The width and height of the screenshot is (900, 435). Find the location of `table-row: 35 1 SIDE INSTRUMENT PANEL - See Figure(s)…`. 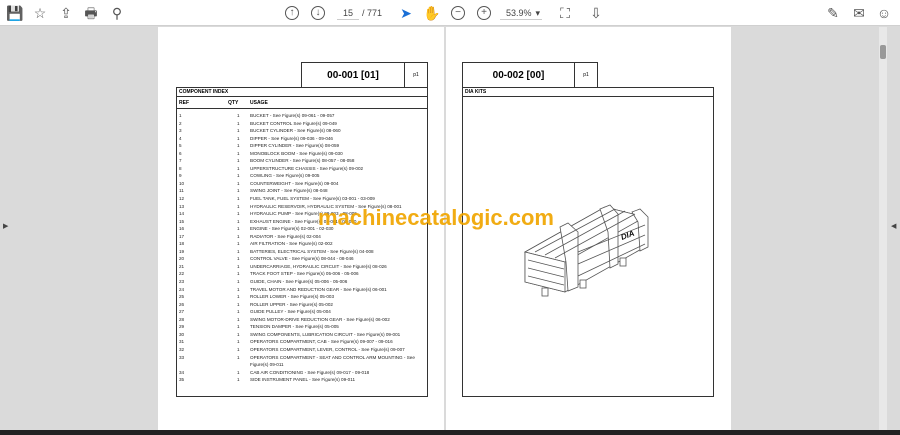

table-row: 35 1 SIDE INSTRUMENT PANEL - See Figure(s)… is located at coordinates (302, 380).